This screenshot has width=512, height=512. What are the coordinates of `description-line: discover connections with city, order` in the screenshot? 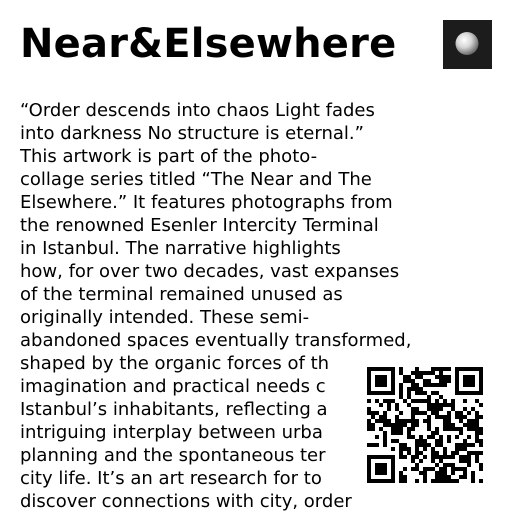 It's located at (186, 501).